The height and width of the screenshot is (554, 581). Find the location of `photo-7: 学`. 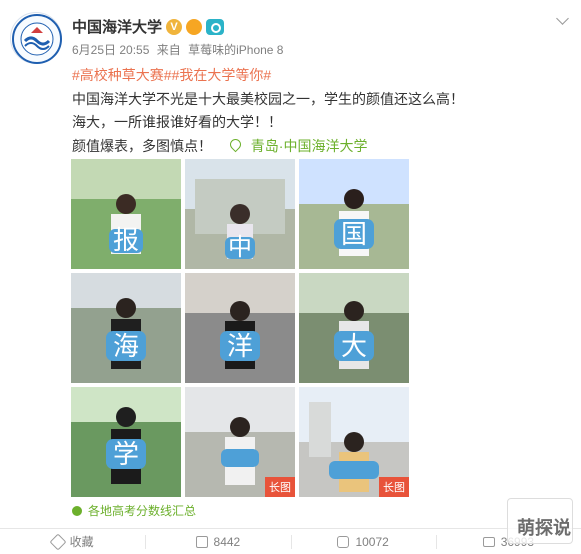

photo-7: 学 is located at coordinates (126, 442).